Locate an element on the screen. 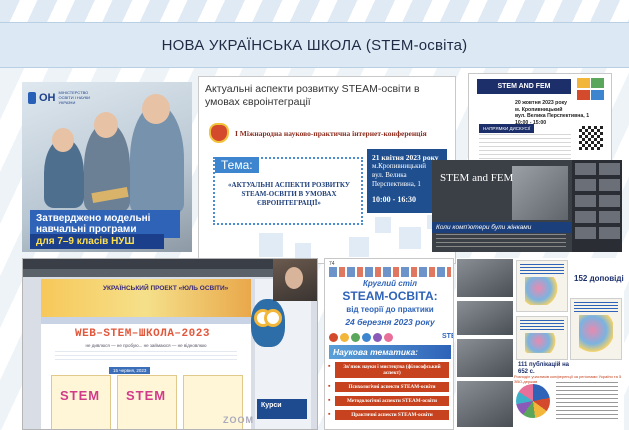  courses-button: Курси is located at coordinates (282, 409).